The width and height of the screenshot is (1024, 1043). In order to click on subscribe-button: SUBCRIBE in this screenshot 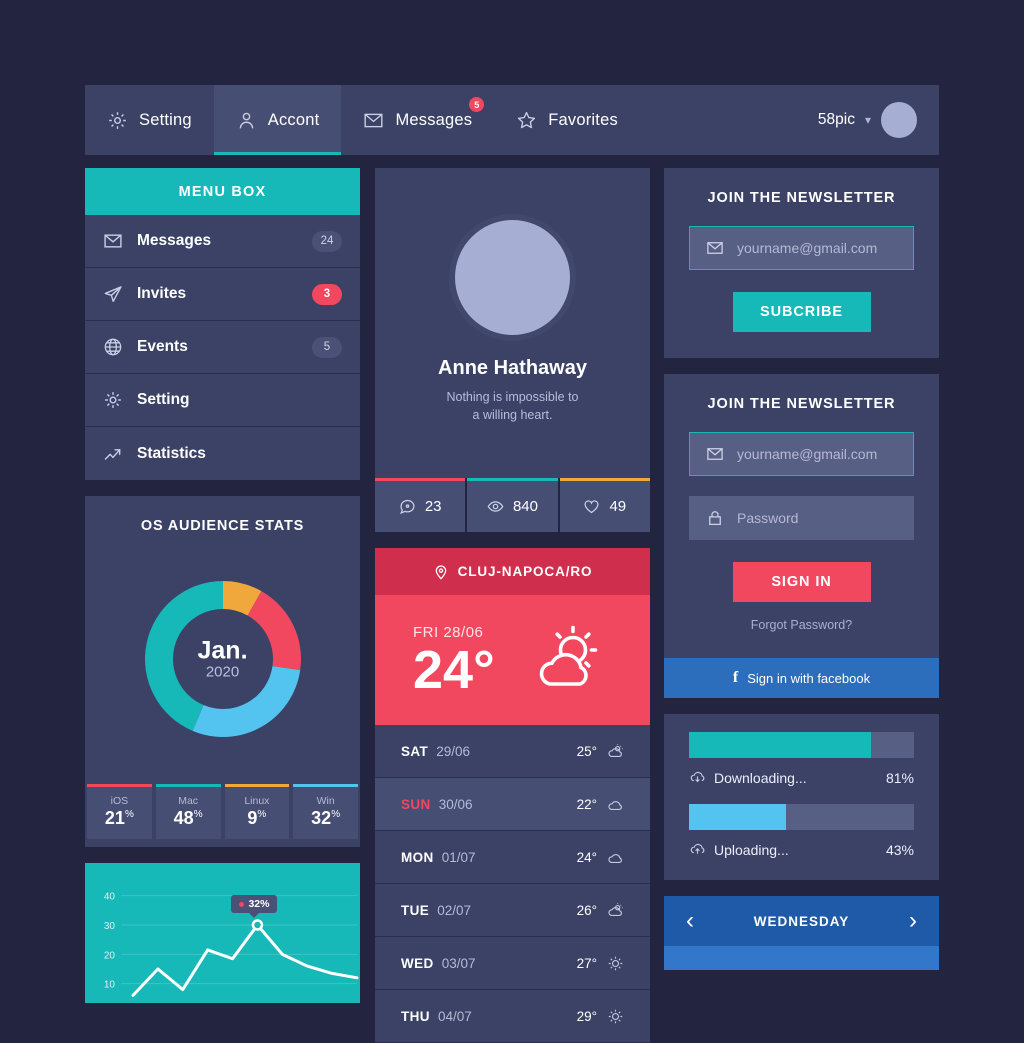, I will do `click(801, 312)`.